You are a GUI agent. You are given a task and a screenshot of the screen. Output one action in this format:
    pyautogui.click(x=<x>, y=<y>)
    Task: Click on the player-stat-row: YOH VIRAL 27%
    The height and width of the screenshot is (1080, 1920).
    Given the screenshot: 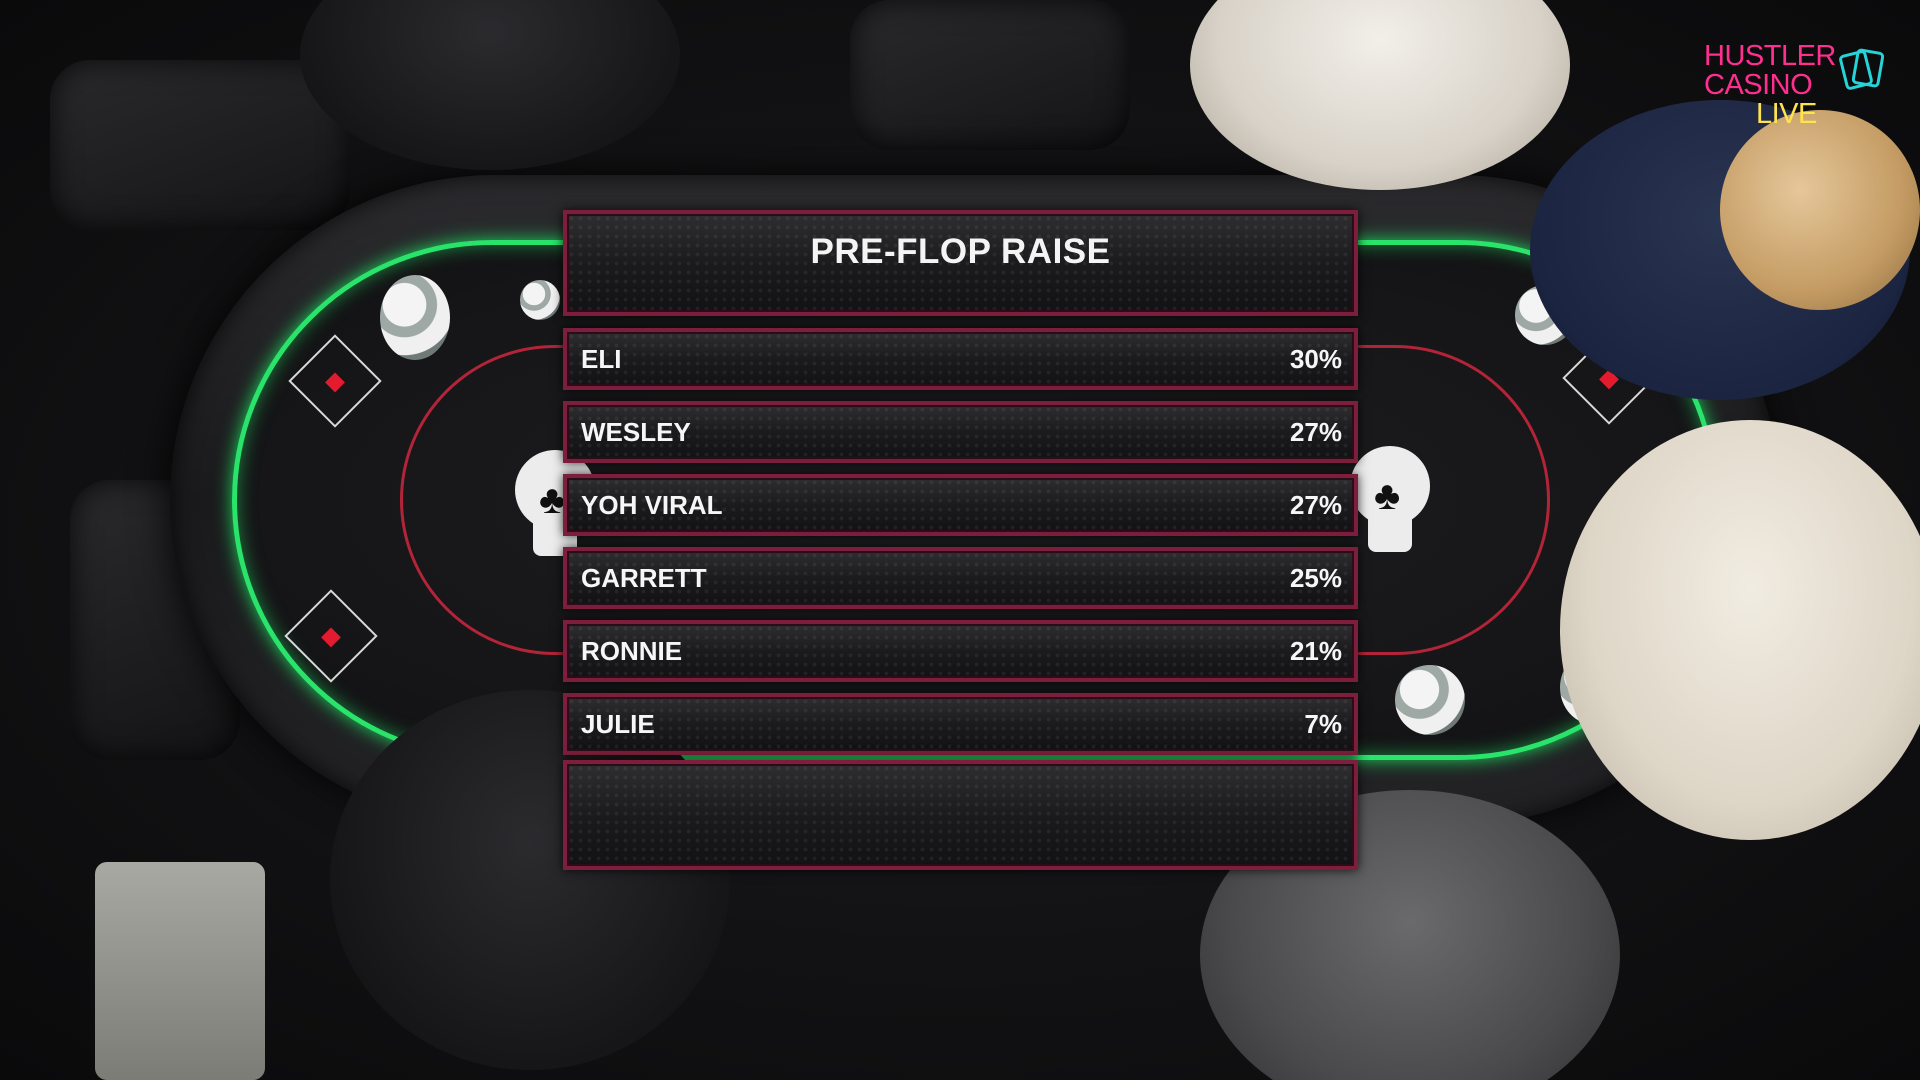 What is the action you would take?
    pyautogui.click(x=960, y=505)
    